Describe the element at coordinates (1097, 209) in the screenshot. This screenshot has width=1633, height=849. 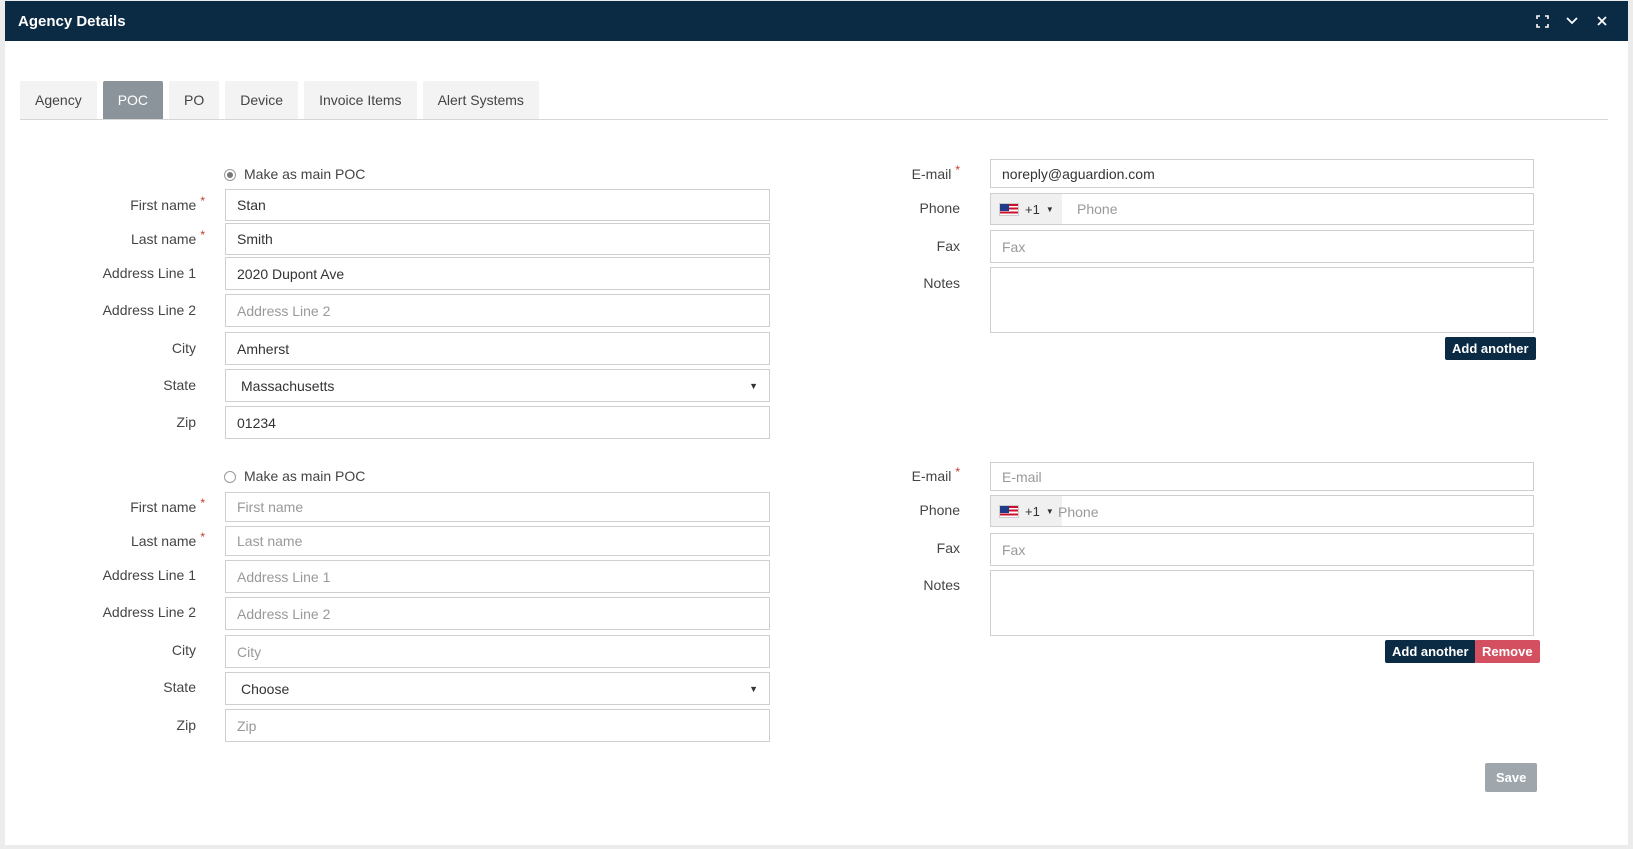
I see `phone-input-1: Phone` at that location.